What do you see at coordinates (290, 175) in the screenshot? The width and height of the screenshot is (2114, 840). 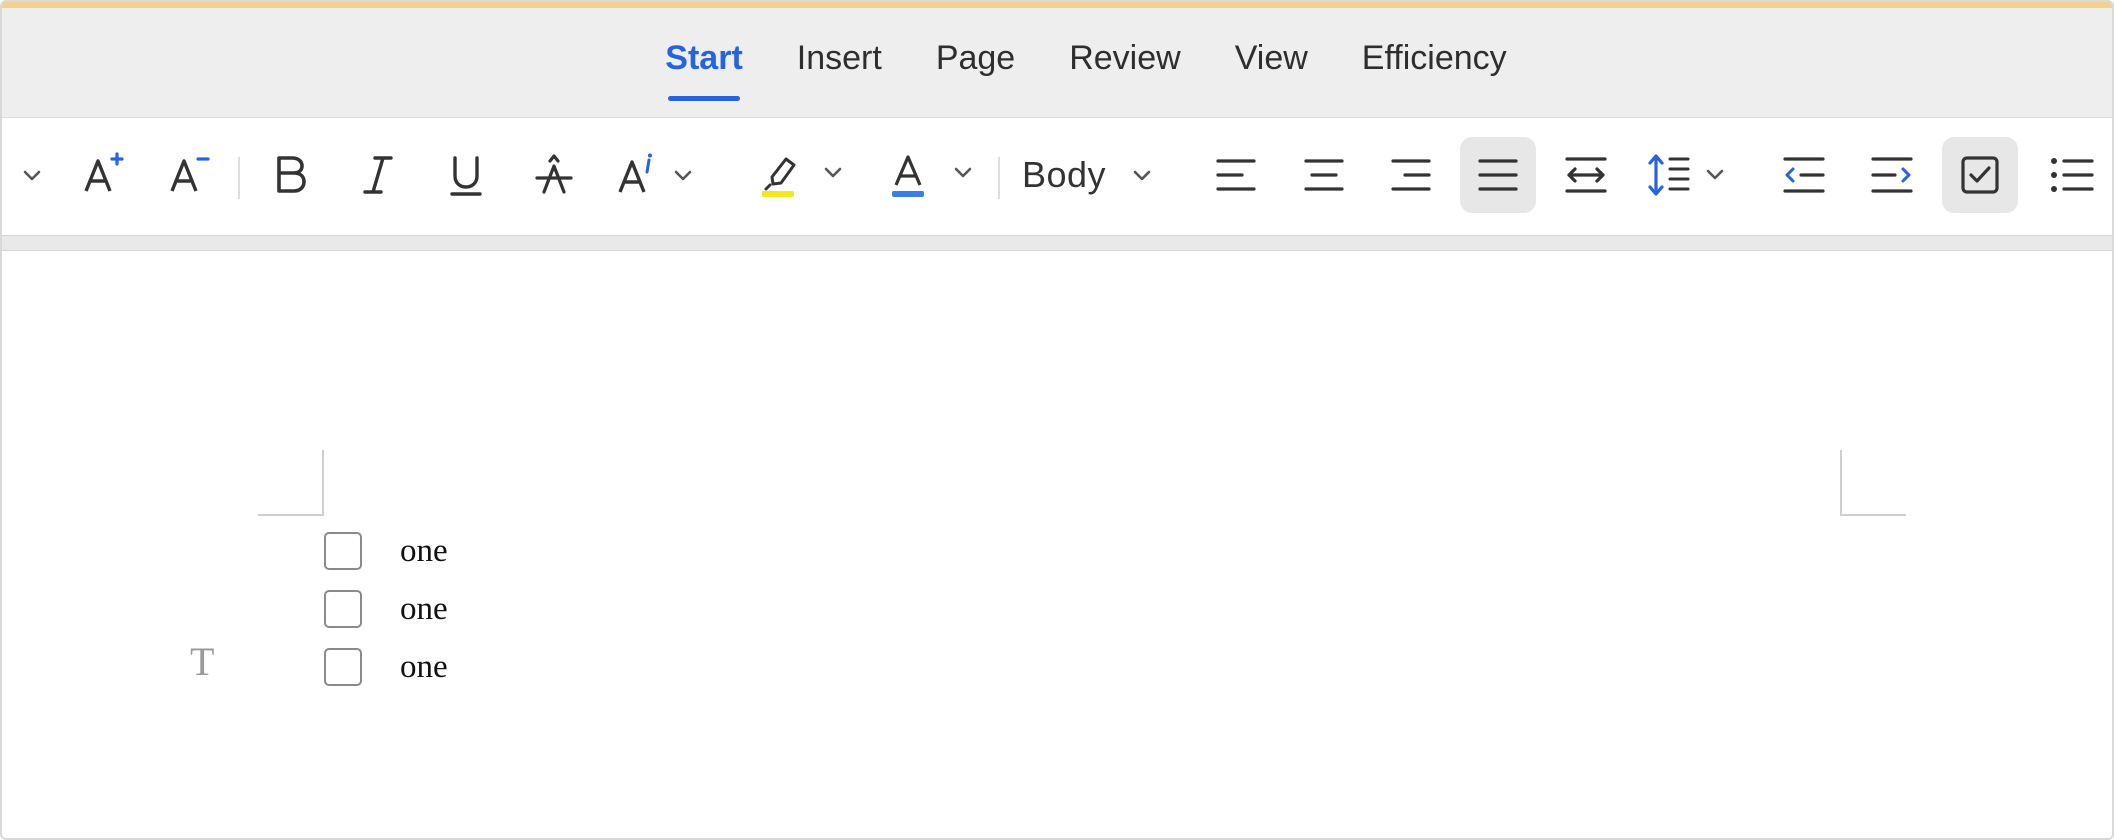 I see `bold-icon` at bounding box center [290, 175].